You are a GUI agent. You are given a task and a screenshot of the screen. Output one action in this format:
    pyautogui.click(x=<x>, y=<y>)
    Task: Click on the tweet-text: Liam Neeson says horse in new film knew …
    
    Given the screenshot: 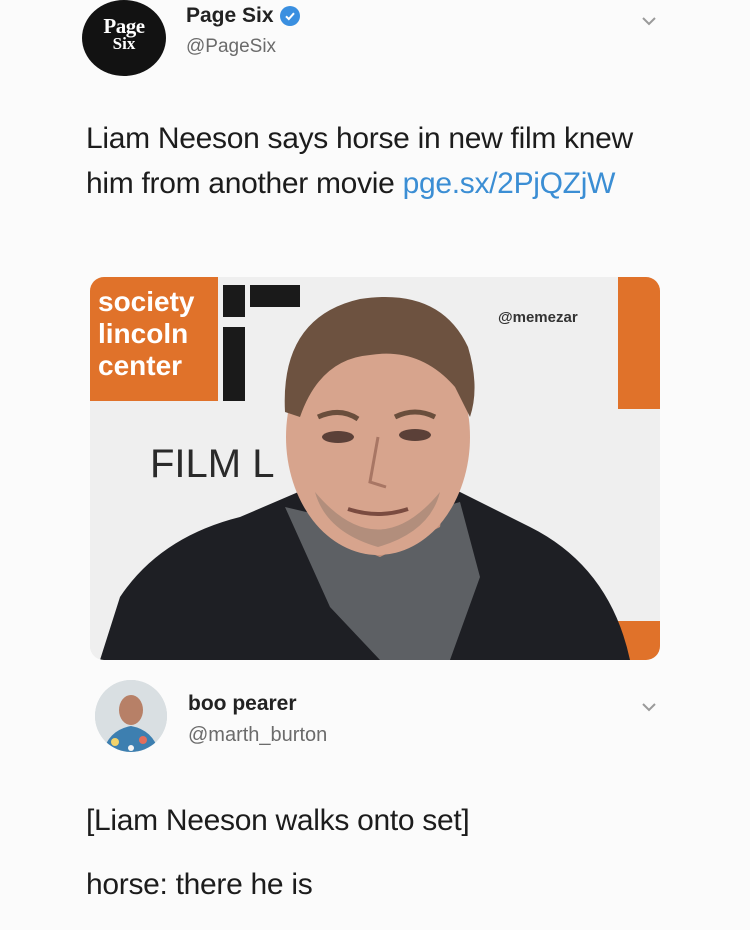 What is the action you would take?
    pyautogui.click(x=386, y=161)
    